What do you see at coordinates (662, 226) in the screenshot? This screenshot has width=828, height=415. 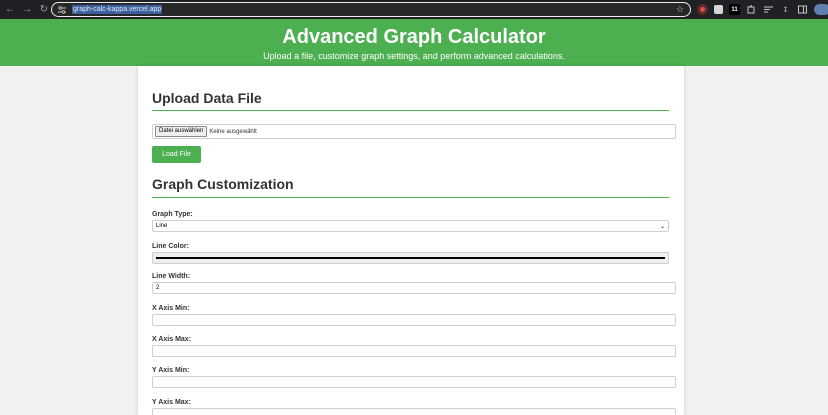 I see `chevron-down-icon: ⌄` at bounding box center [662, 226].